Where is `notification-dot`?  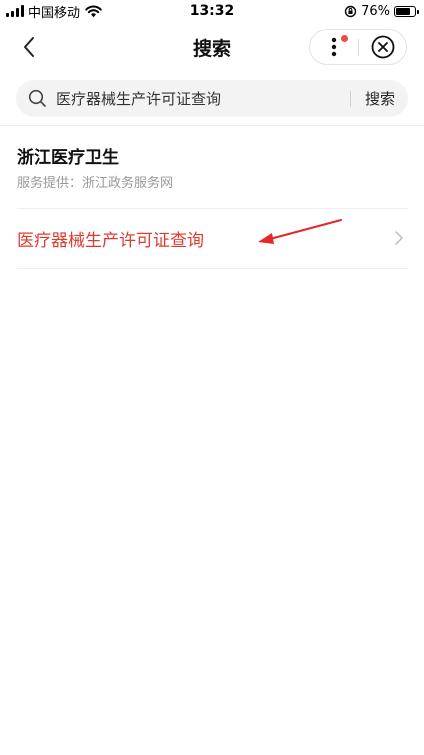 notification-dot is located at coordinates (344, 38).